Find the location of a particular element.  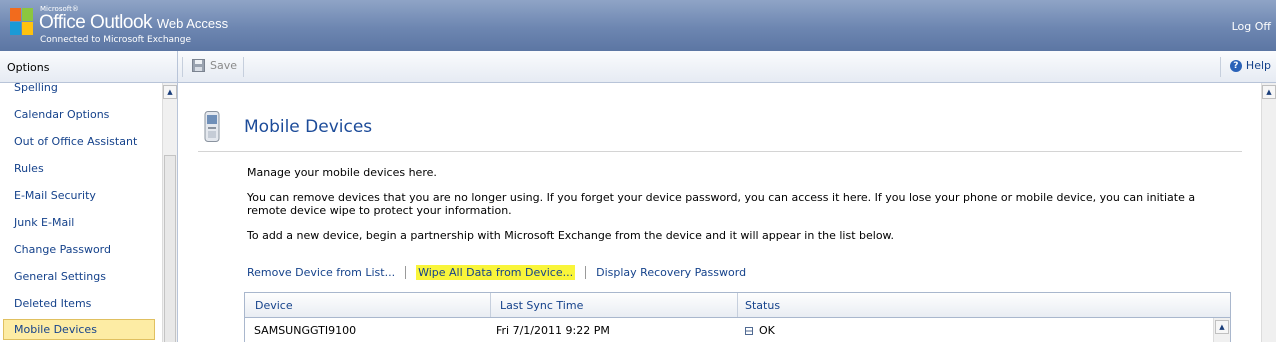

toolbar: Save ? Help is located at coordinates (727, 67).